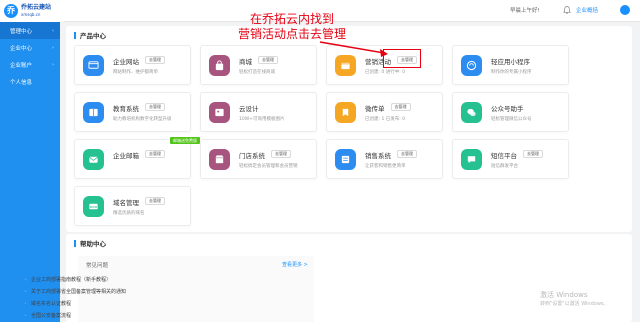  I want to click on sidebar-item-label: 管理中心, so click(21, 31).